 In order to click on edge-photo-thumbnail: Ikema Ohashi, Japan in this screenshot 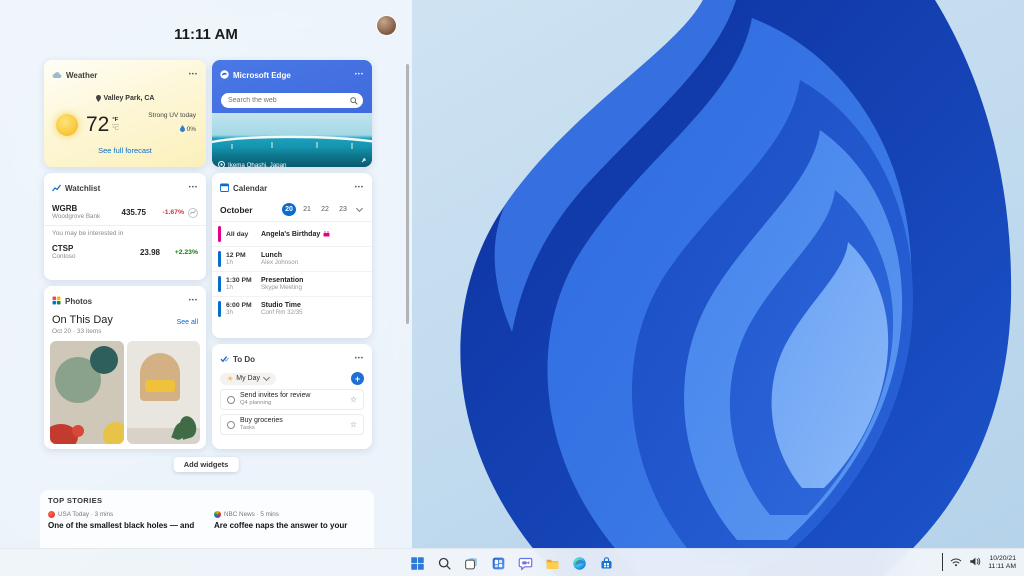, I will do `click(292, 140)`.